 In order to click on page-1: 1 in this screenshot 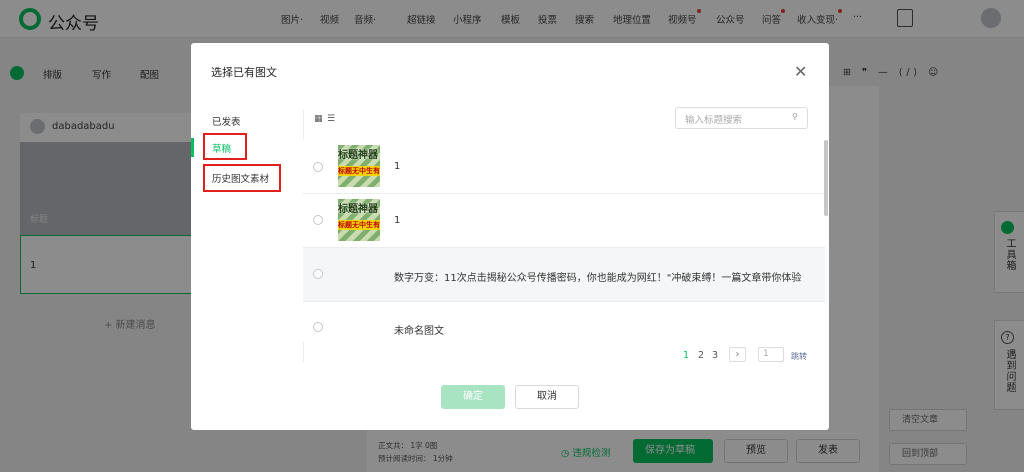, I will do `click(686, 355)`.